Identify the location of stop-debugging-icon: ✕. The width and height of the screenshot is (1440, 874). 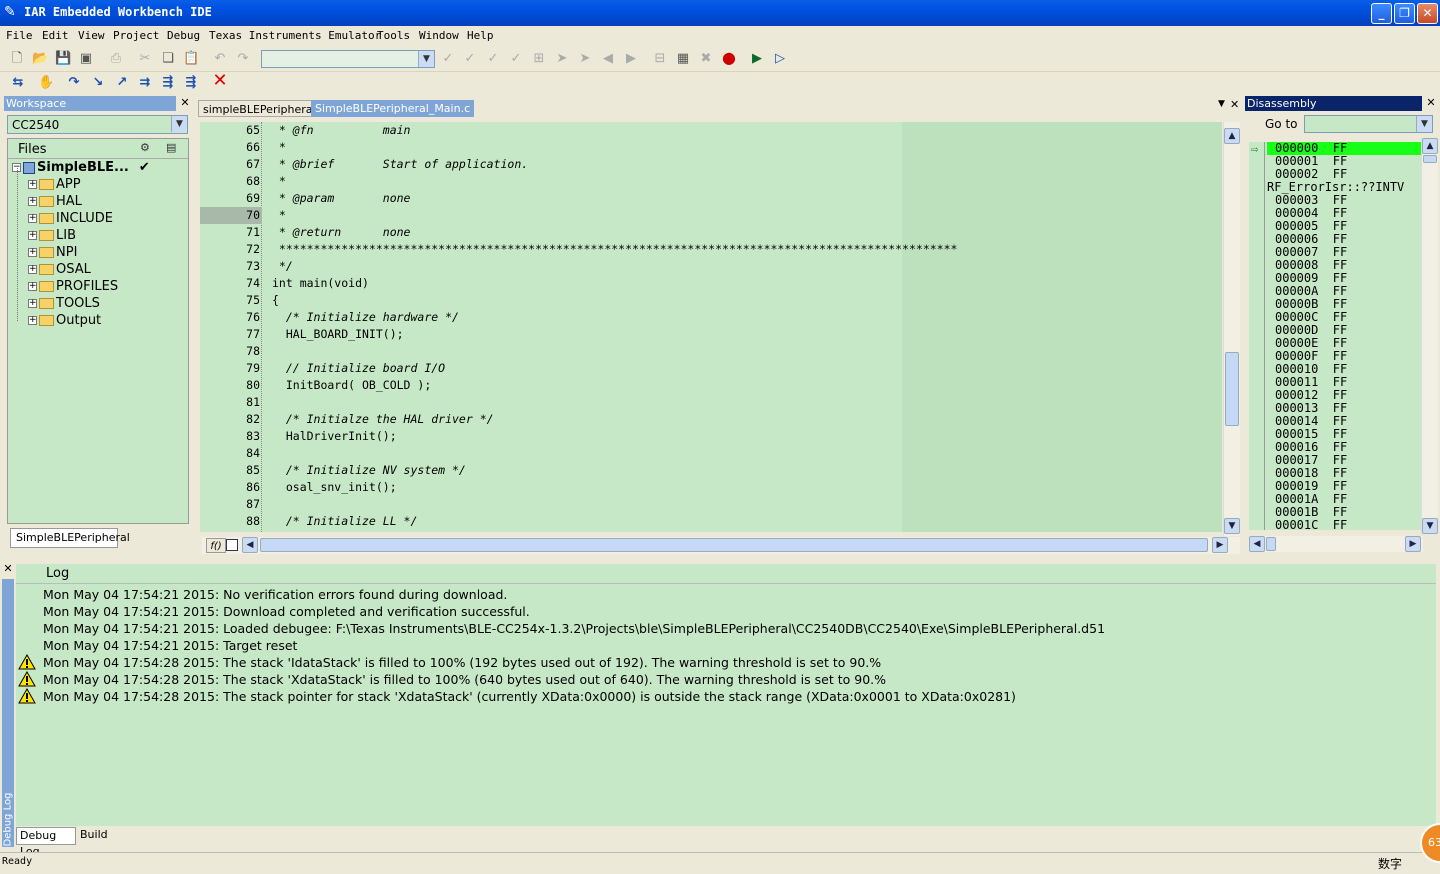
(220, 81).